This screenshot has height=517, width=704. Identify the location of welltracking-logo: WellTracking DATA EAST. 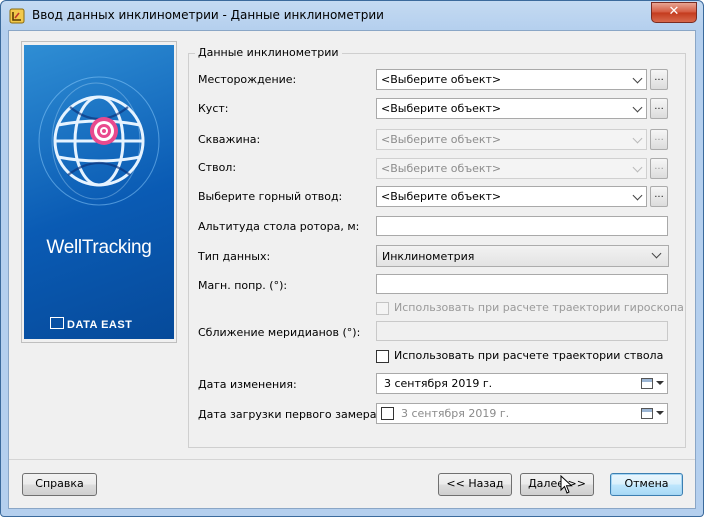
(99, 192).